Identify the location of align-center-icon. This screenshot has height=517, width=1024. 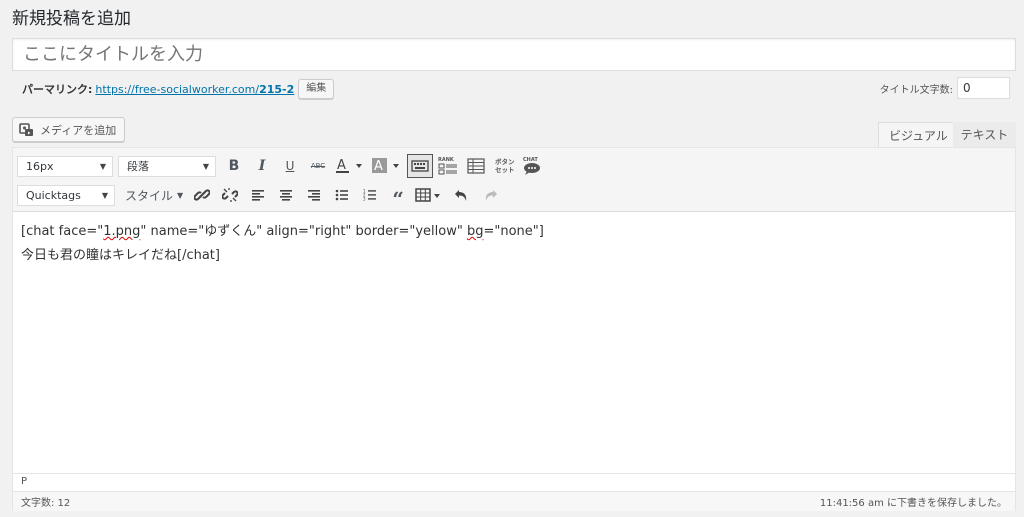
(286, 195).